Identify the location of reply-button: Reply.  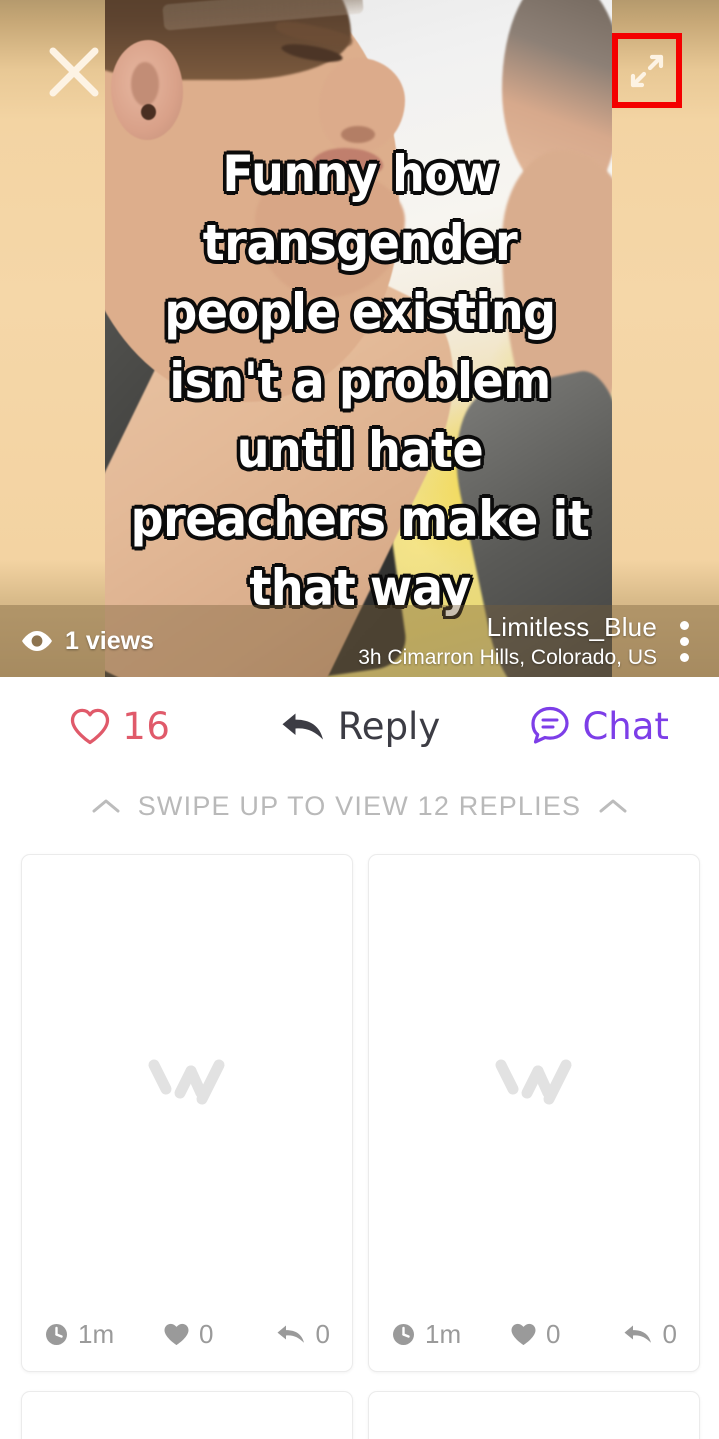
(360, 726).